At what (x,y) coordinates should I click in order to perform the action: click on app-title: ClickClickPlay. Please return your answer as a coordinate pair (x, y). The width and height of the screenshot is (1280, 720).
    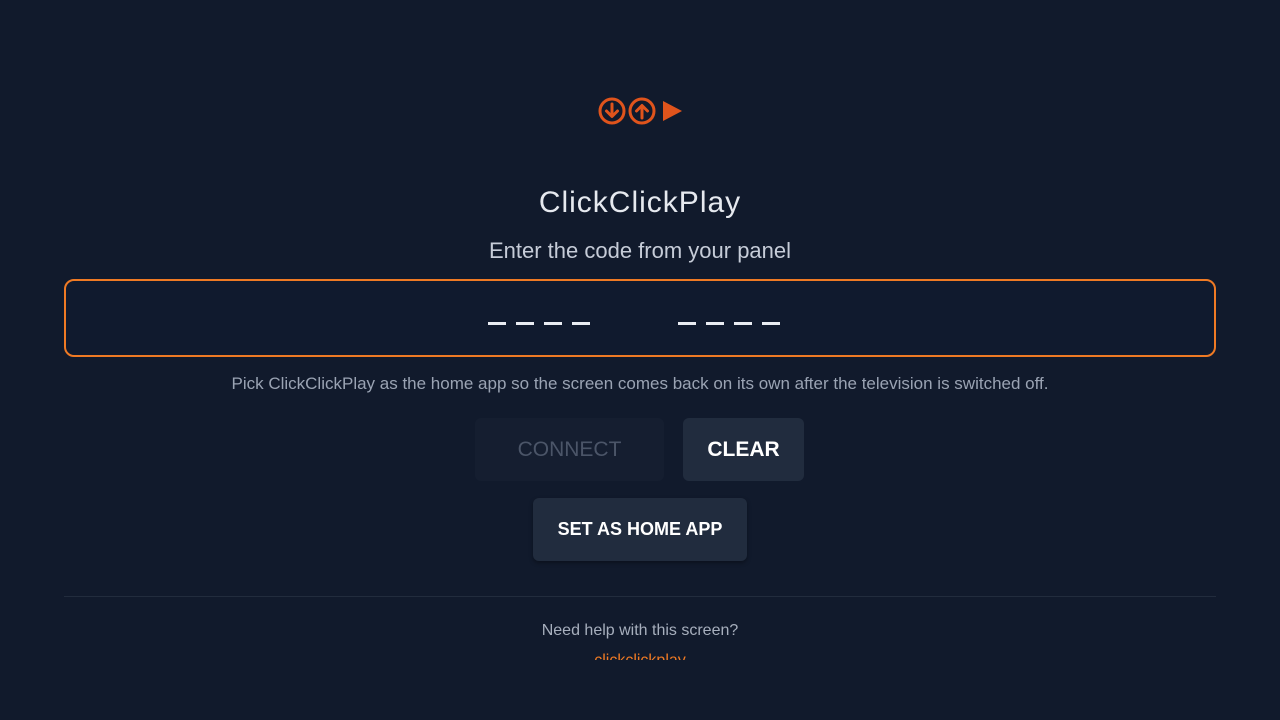
    Looking at the image, I should click on (640, 202).